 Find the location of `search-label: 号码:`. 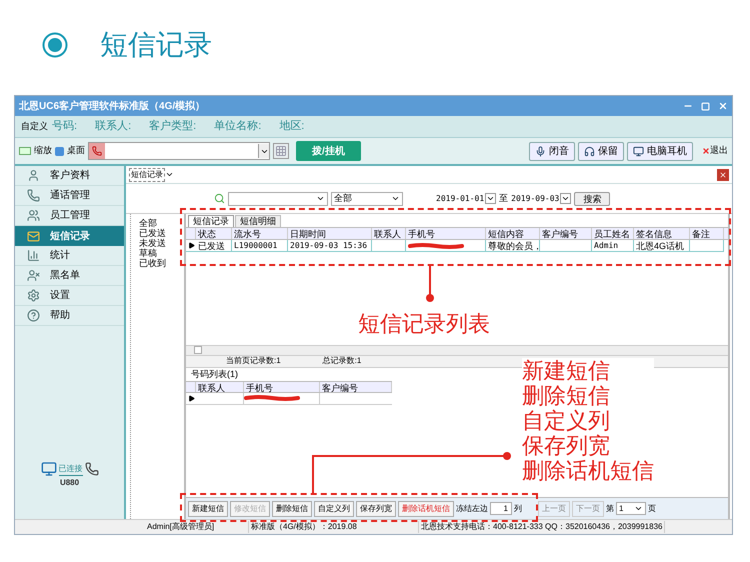

search-label: 号码: is located at coordinates (65, 126).